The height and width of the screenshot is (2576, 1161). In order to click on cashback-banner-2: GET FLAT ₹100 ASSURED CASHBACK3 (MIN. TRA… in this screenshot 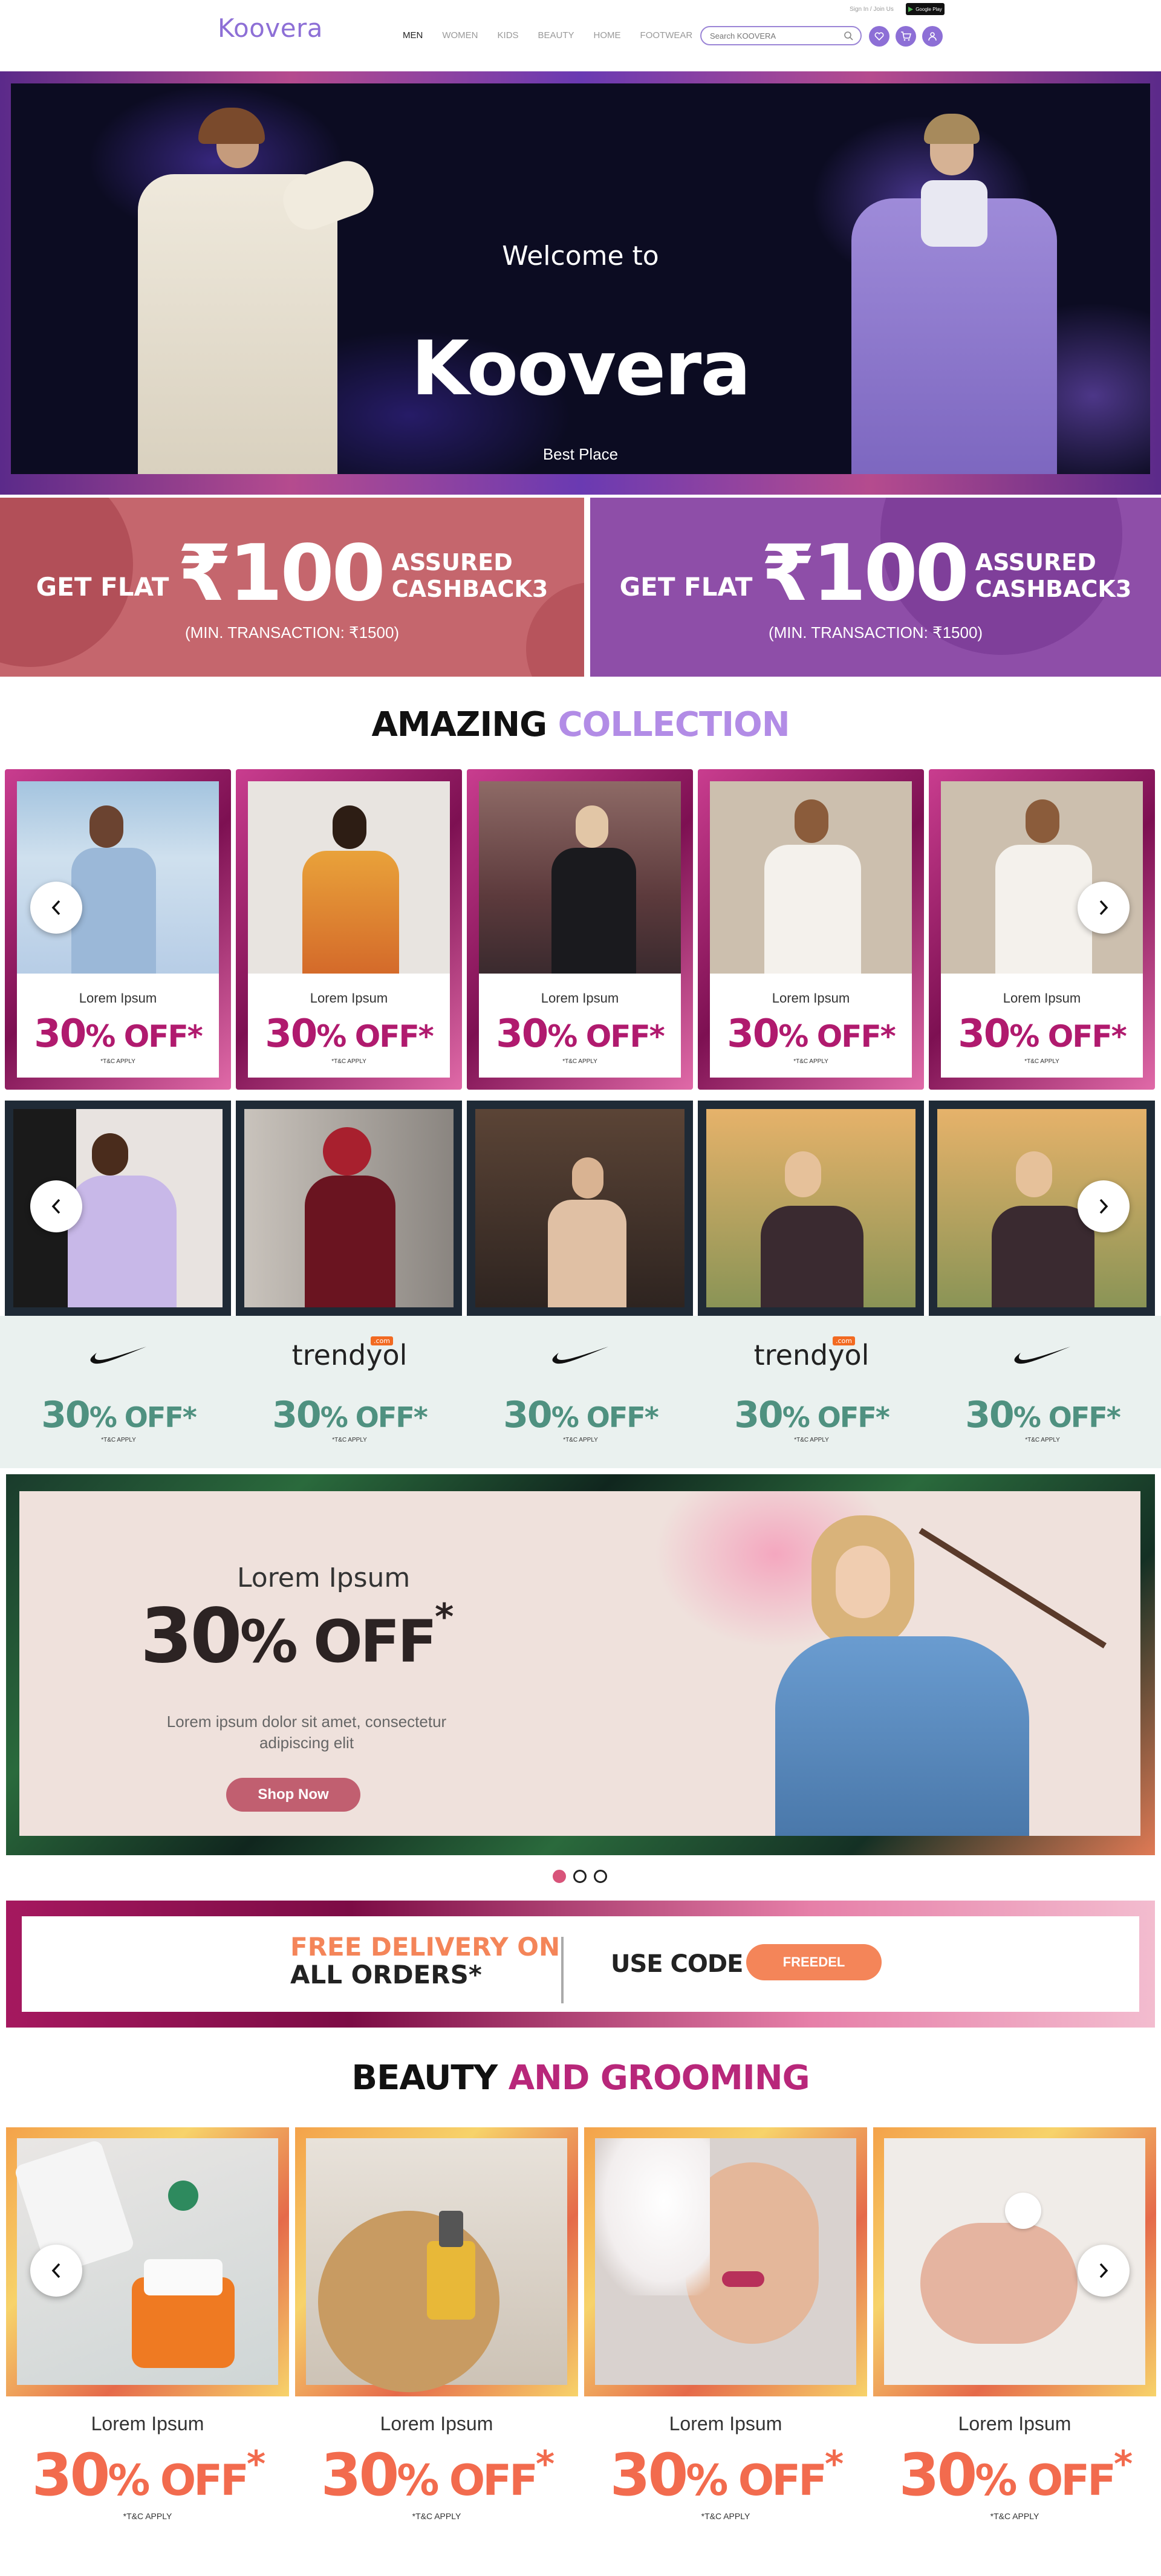, I will do `click(875, 587)`.